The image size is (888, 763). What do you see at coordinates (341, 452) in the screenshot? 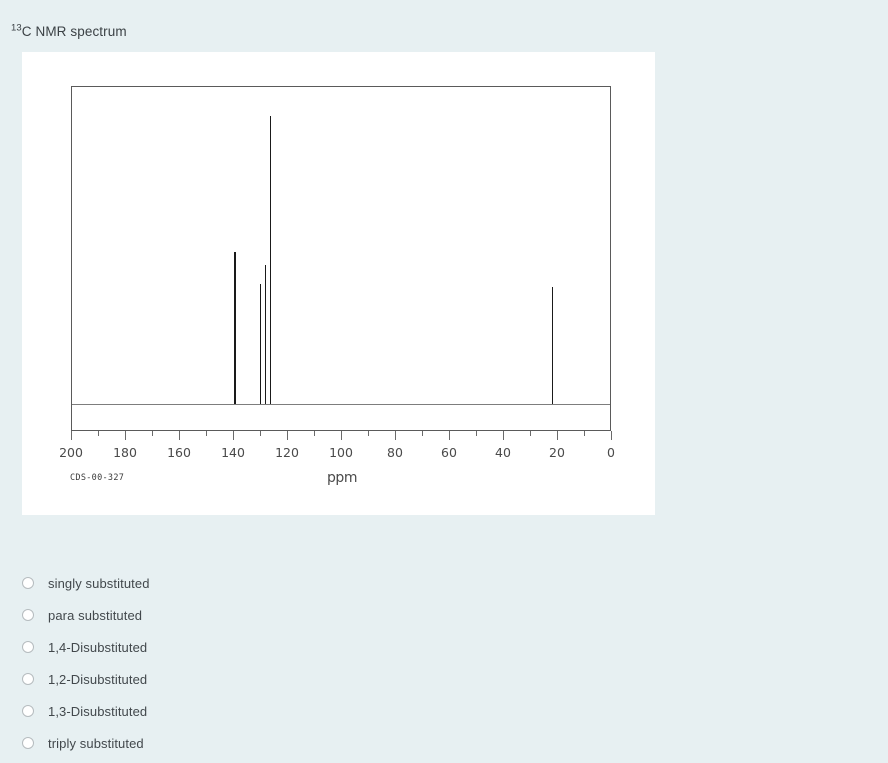
I see `axis-tick-label: 100` at bounding box center [341, 452].